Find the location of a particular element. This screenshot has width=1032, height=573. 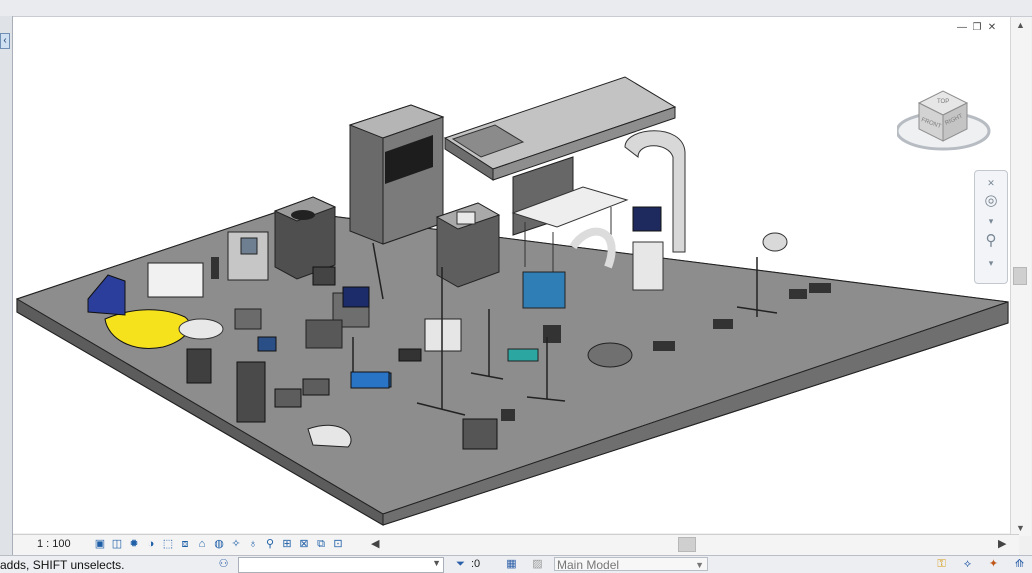

select-links-icon: ⚿ is located at coordinates (941, 564).